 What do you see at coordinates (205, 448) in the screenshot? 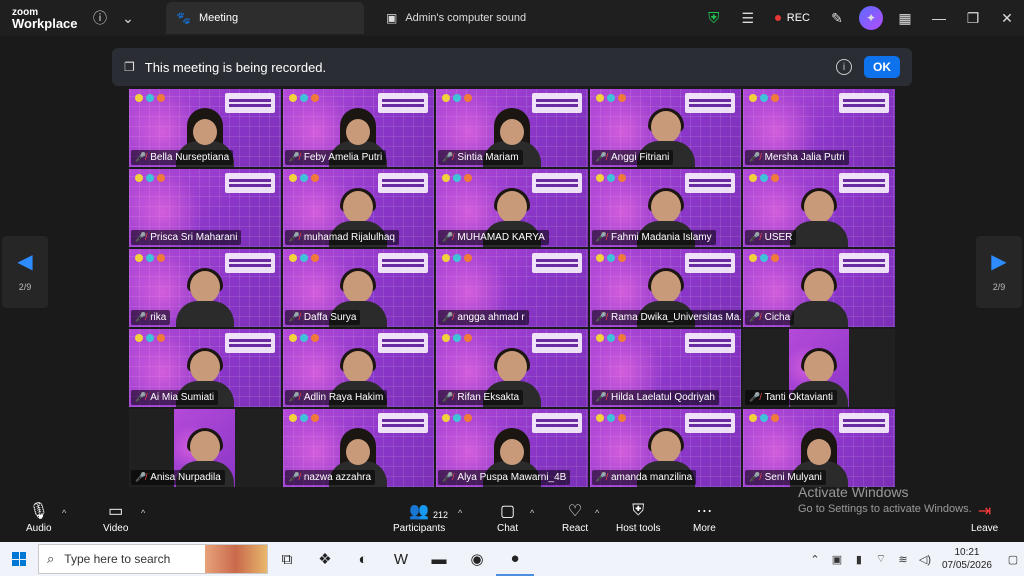
I see `participant-tile: 🎤̸ Anisa Nurpadila` at bounding box center [205, 448].